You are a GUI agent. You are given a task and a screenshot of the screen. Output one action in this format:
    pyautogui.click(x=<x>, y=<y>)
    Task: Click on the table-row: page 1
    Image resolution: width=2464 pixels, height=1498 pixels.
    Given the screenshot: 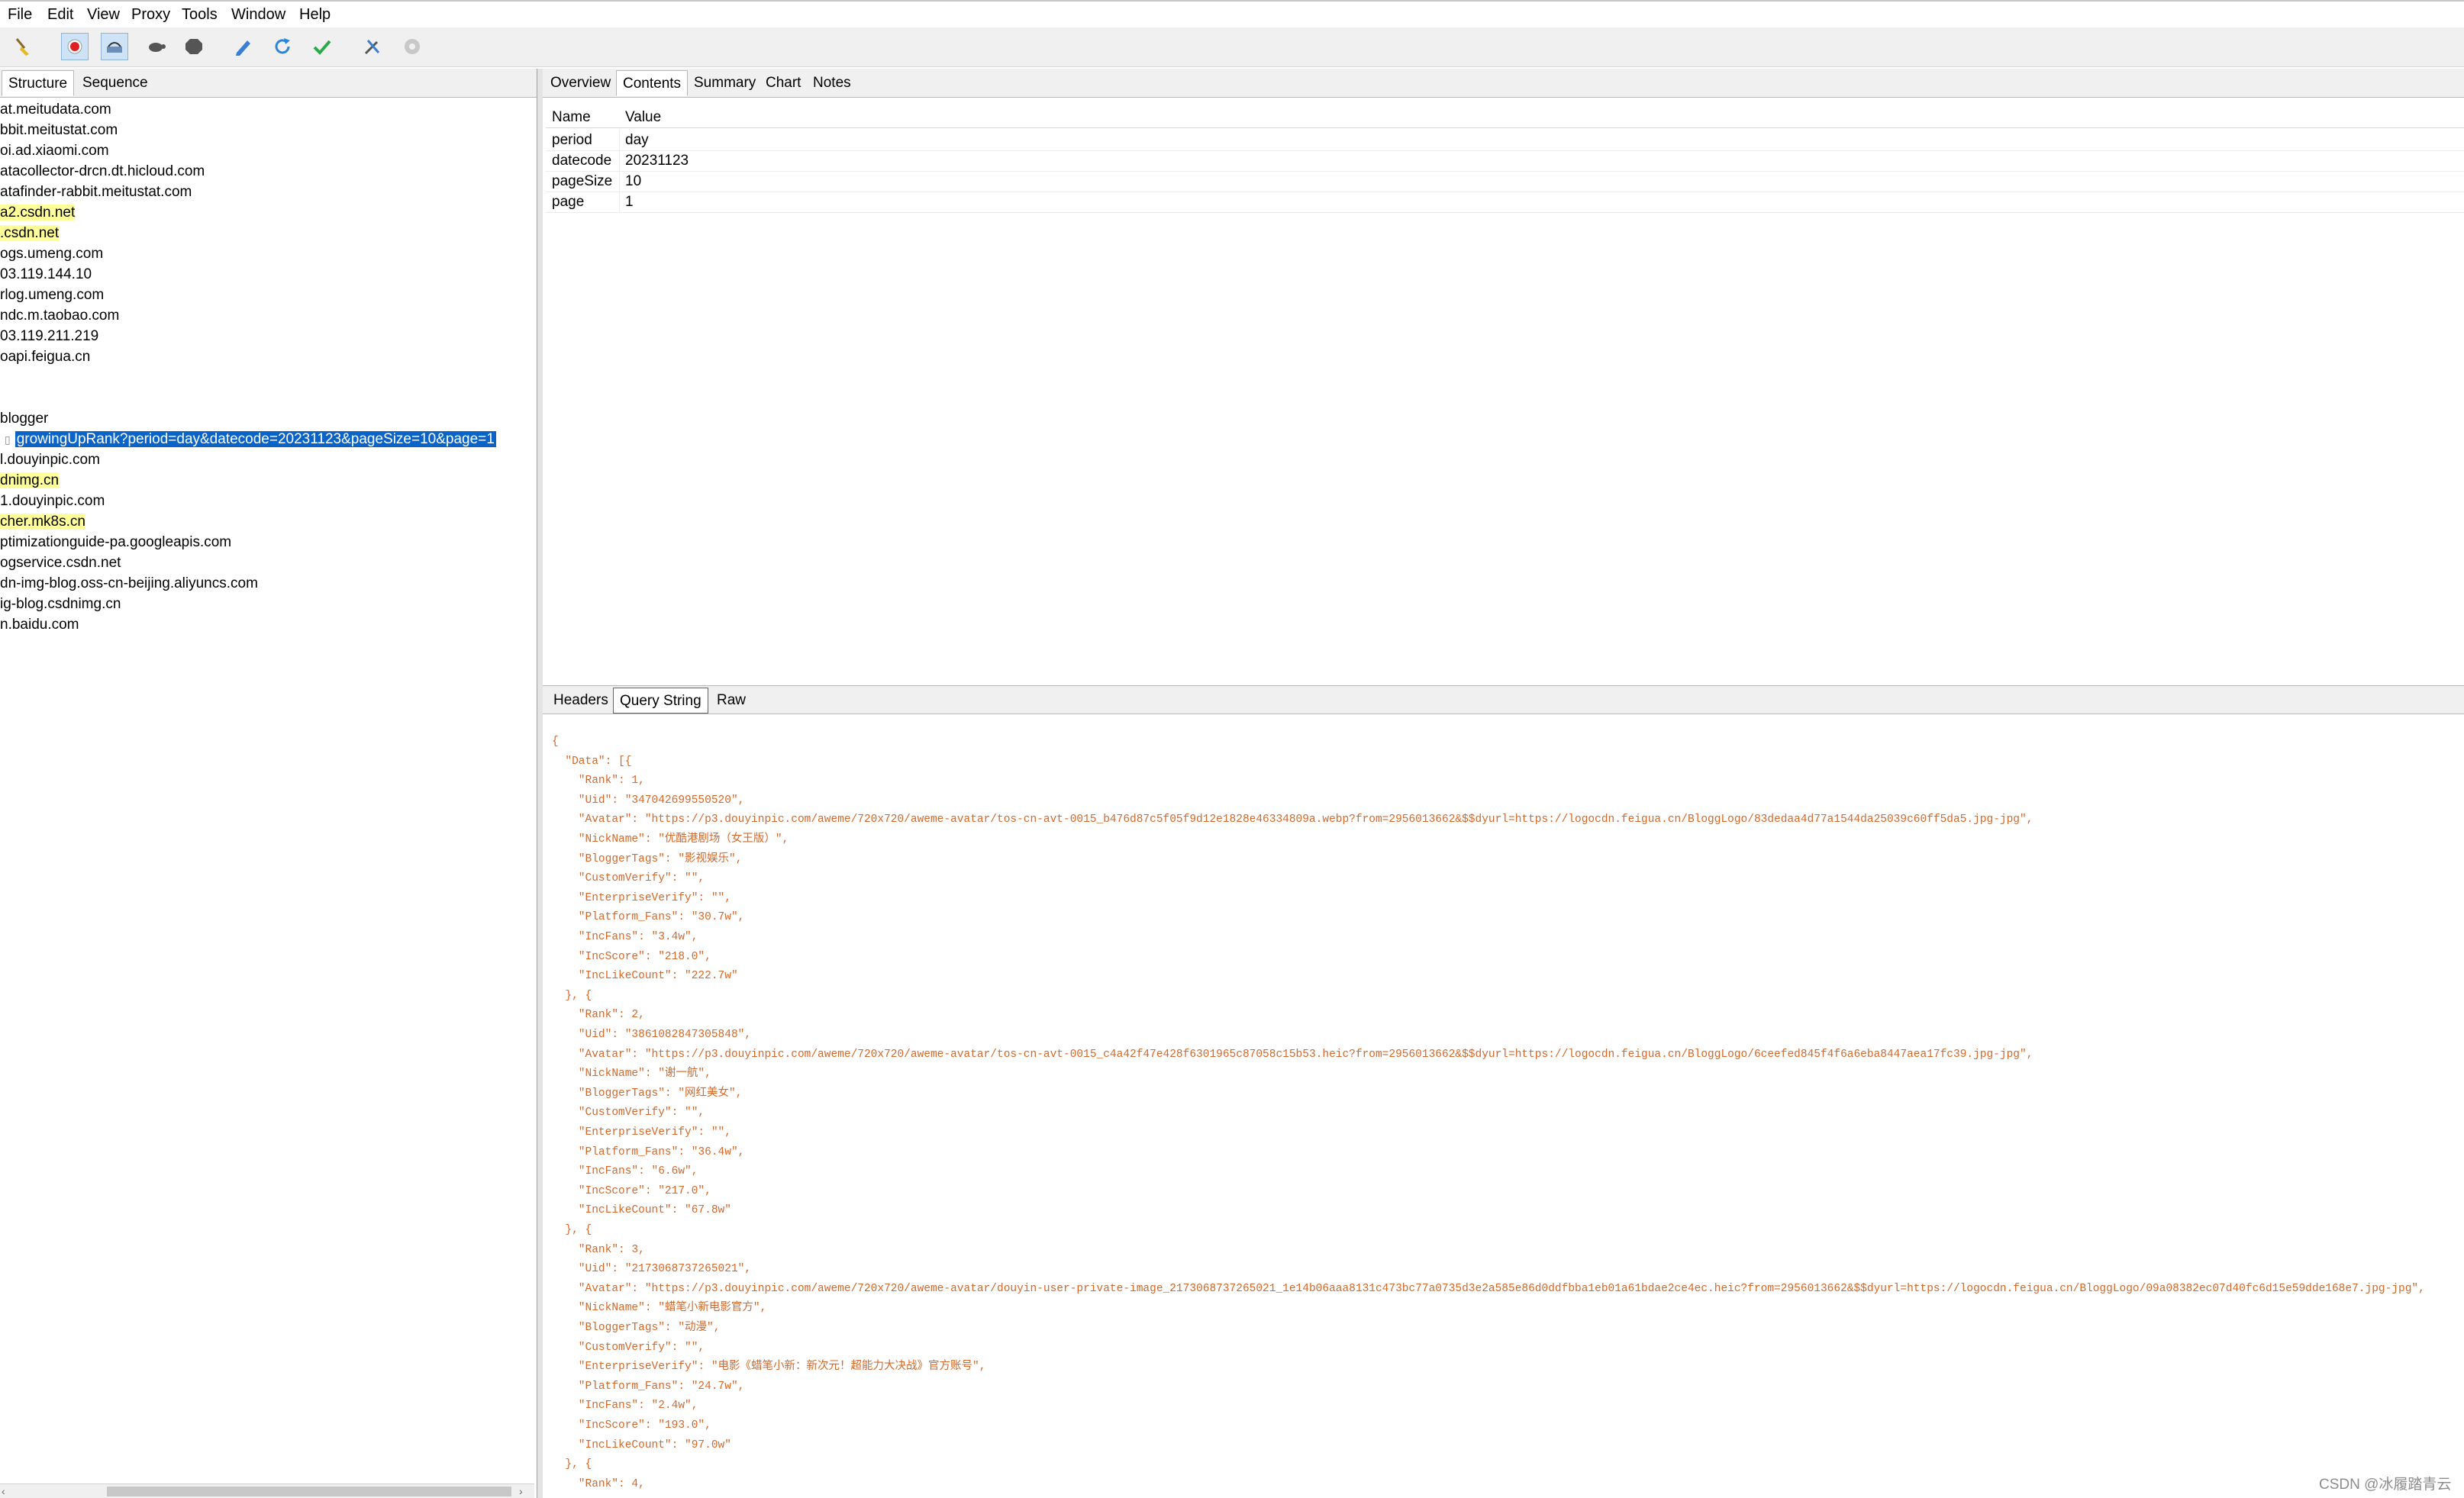 What is the action you would take?
    pyautogui.click(x=1505, y=202)
    